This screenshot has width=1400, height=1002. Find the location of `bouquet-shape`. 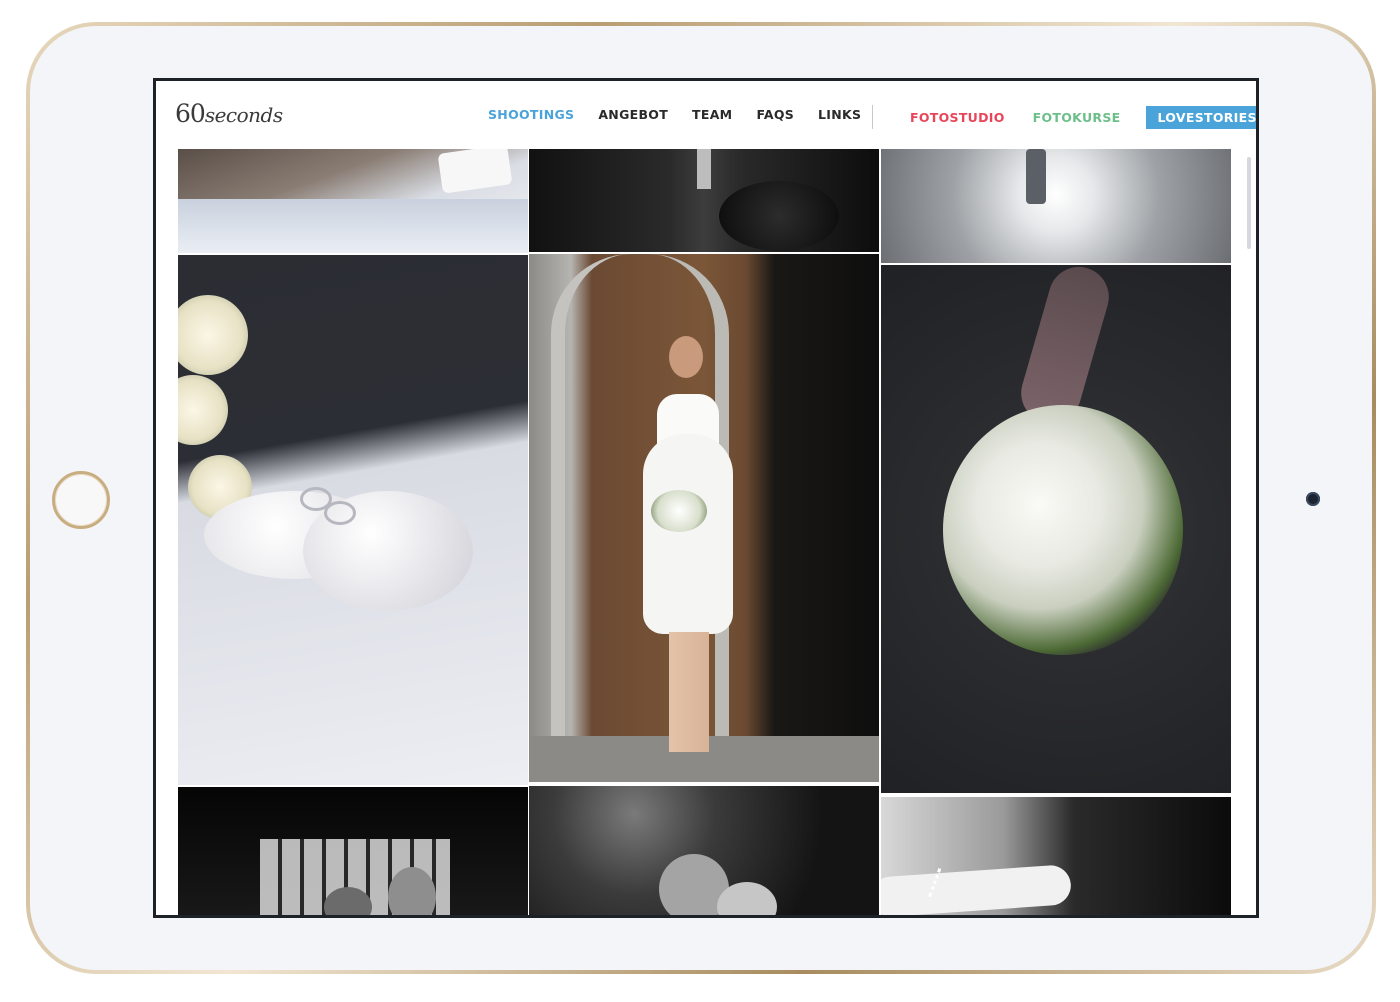

bouquet-shape is located at coordinates (1063, 530).